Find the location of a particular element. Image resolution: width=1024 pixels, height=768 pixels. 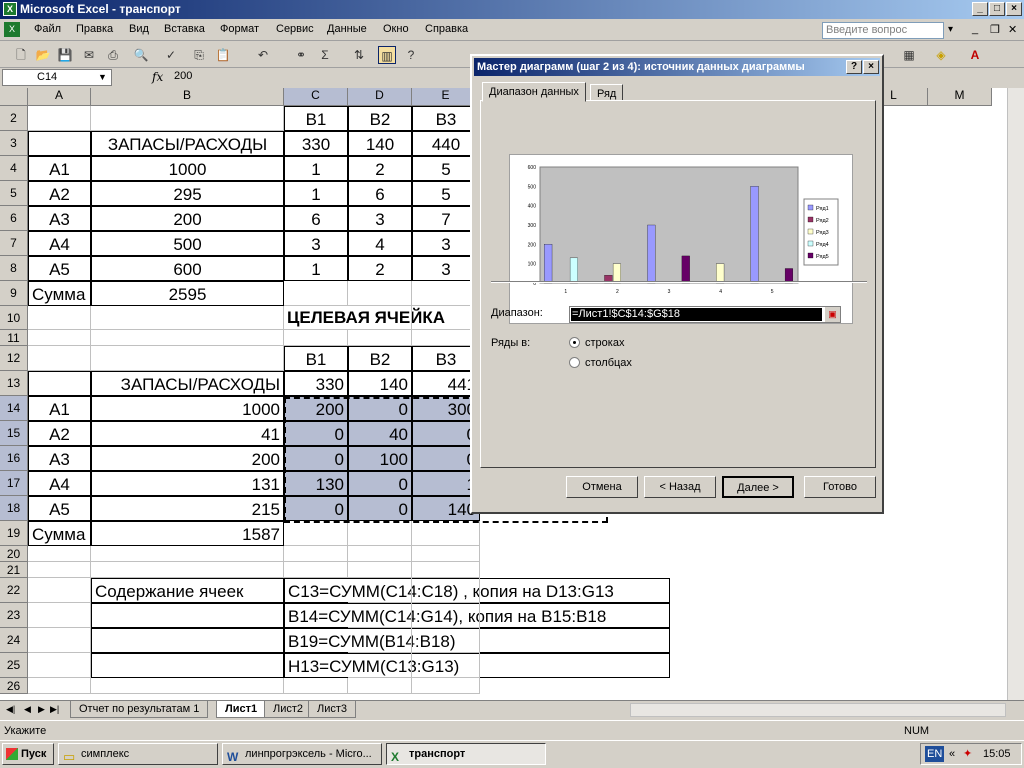

cell-e24 is located at coordinates (446, 640).